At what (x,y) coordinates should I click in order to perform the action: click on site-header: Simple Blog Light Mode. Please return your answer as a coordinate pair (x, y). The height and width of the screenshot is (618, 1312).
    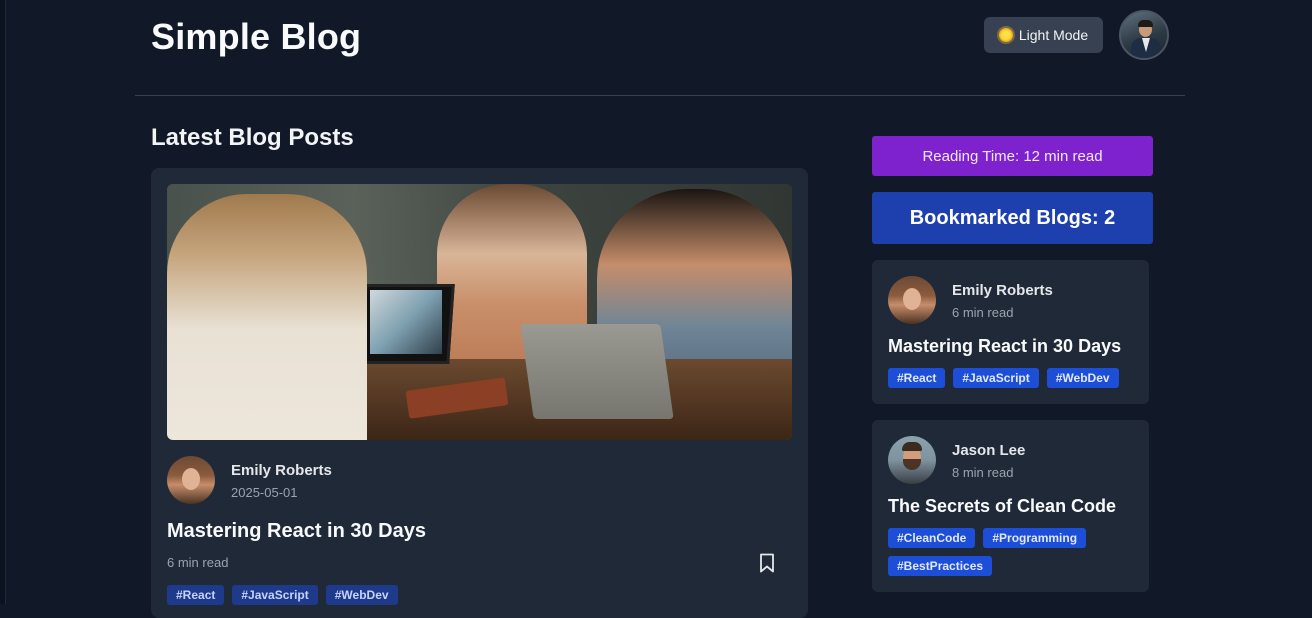
    Looking at the image, I should click on (660, 48).